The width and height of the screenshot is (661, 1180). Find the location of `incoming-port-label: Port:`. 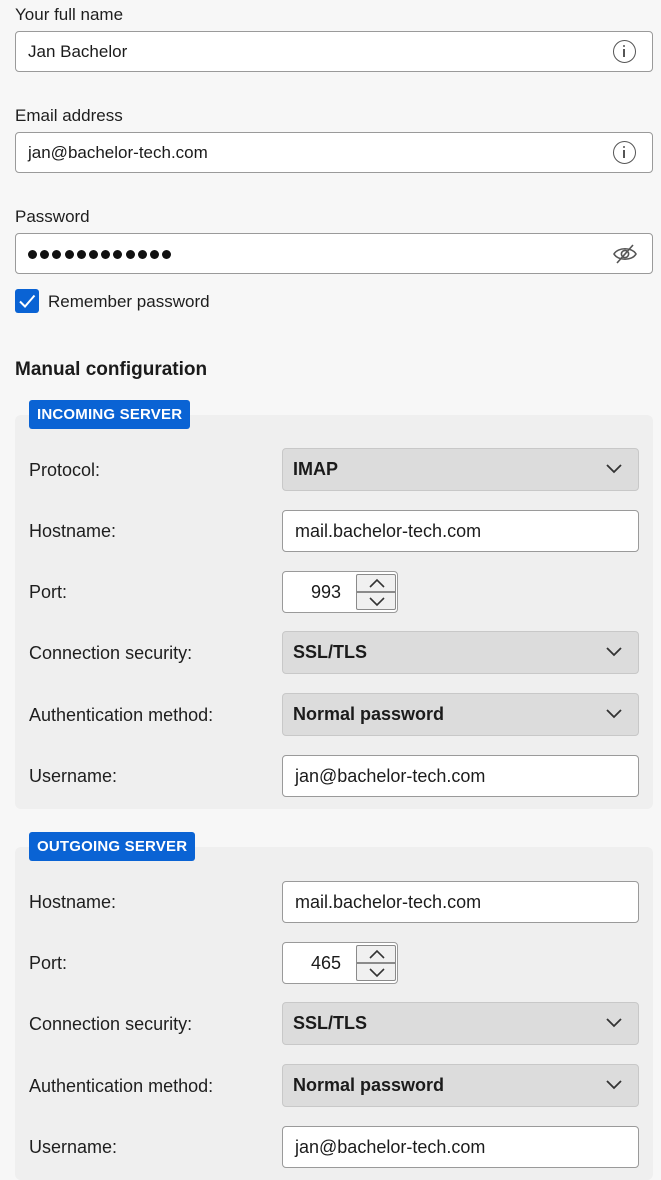

incoming-port-label: Port: is located at coordinates (48, 592).